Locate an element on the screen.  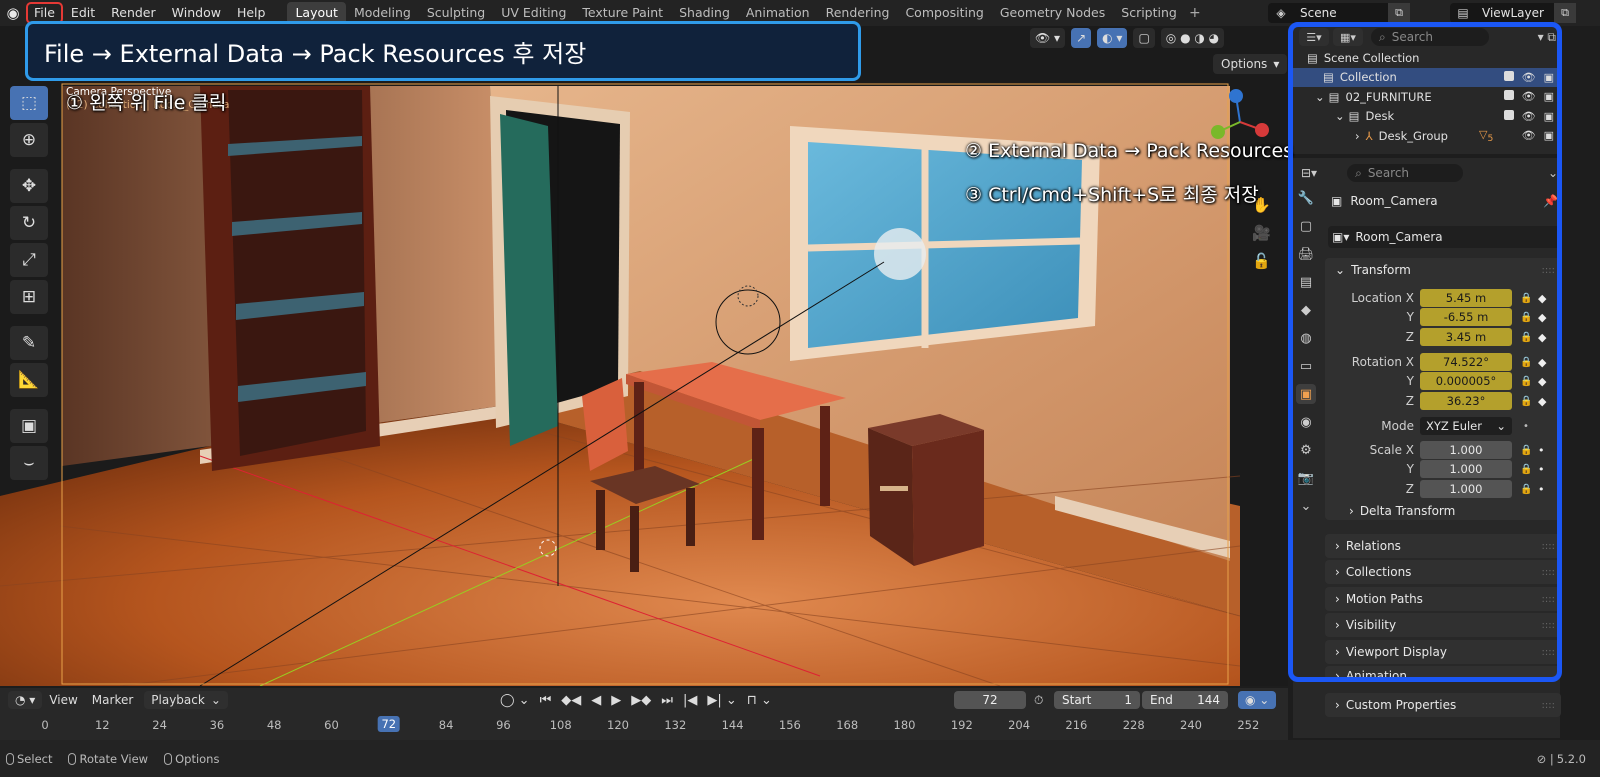
relations-header: › Relations:::: is located at coordinates (1443, 546).